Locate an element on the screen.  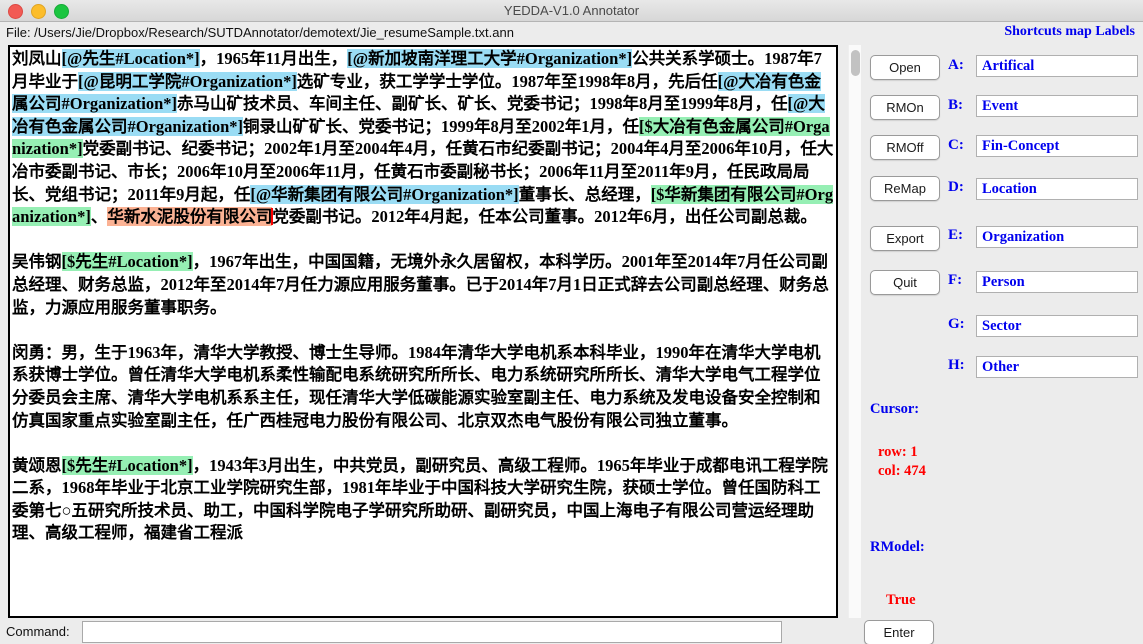
quit-button: Quit is located at coordinates (905, 282).